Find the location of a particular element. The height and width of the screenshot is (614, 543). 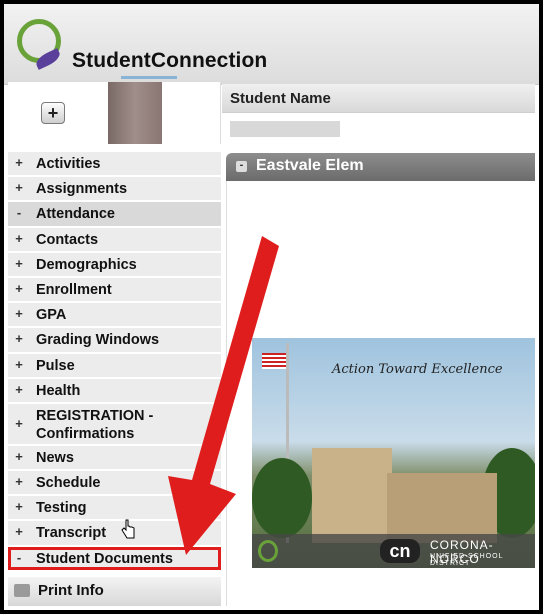

district-banner: cn CORONA-NORCO UNIFIED SCHOOL DISTRICT is located at coordinates (393, 551).